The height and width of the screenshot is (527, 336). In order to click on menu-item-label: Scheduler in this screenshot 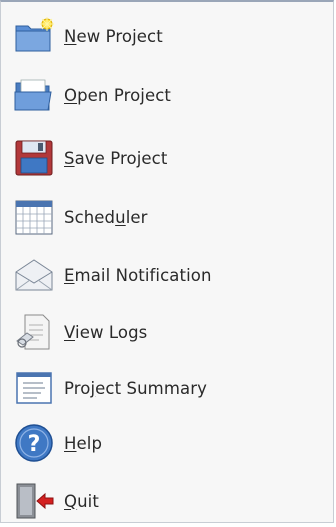, I will do `click(106, 217)`.